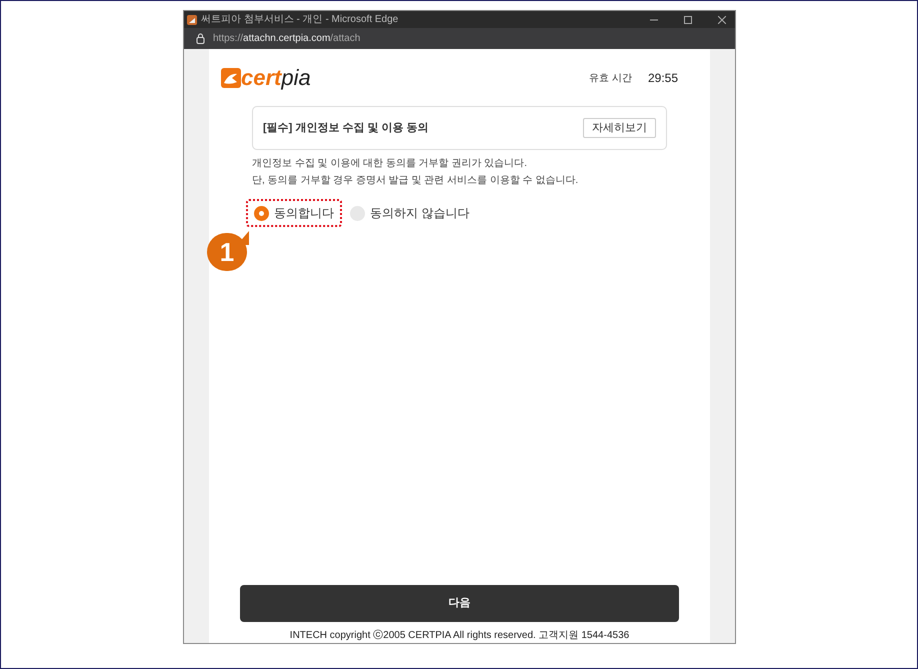 This screenshot has width=918, height=669. Describe the element at coordinates (276, 78) in the screenshot. I see `logo-text: certpia` at that location.